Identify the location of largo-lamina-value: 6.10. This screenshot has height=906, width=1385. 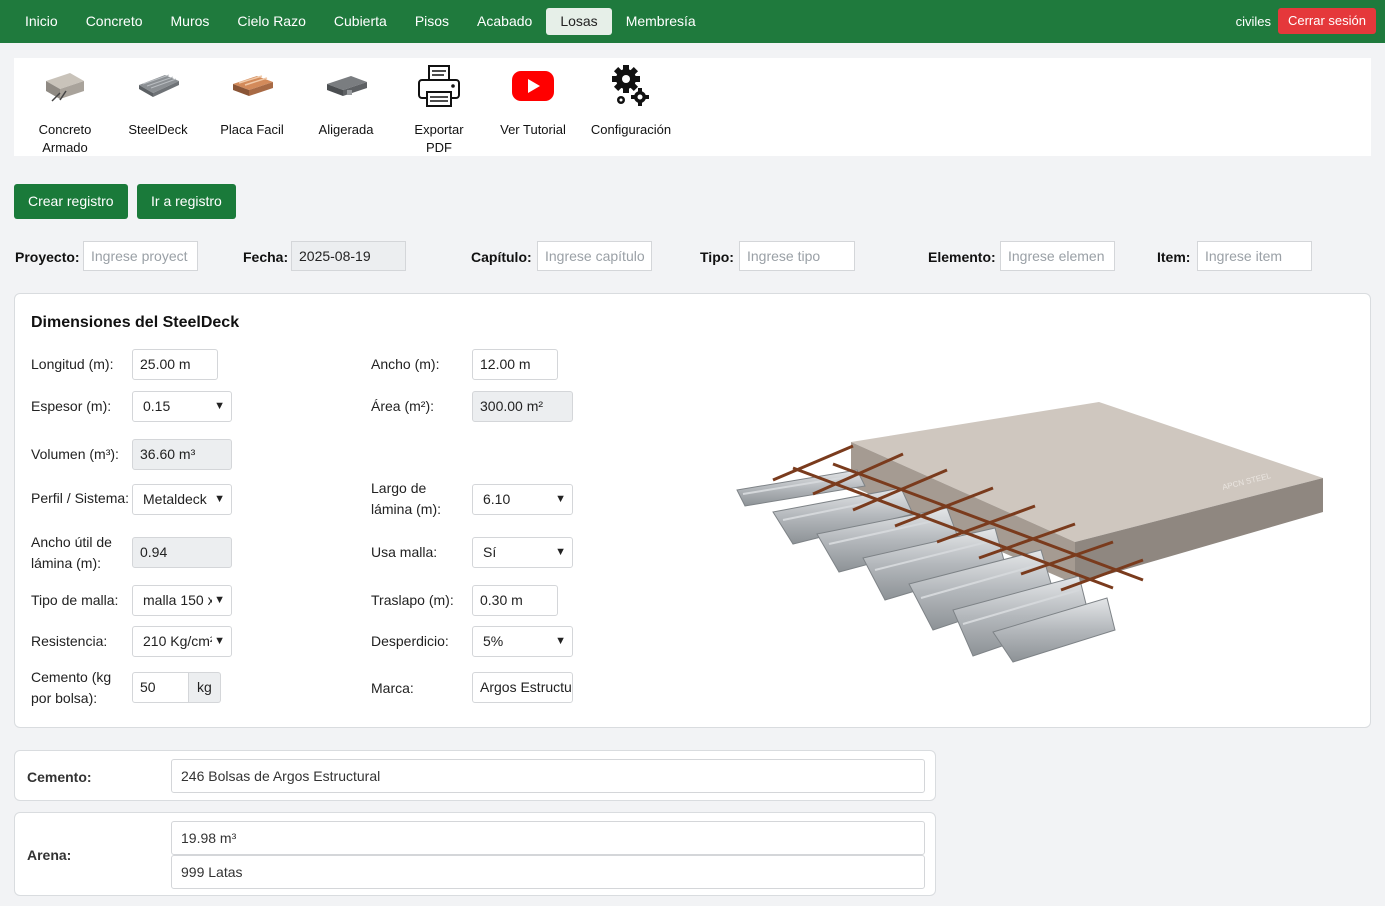
(497, 499).